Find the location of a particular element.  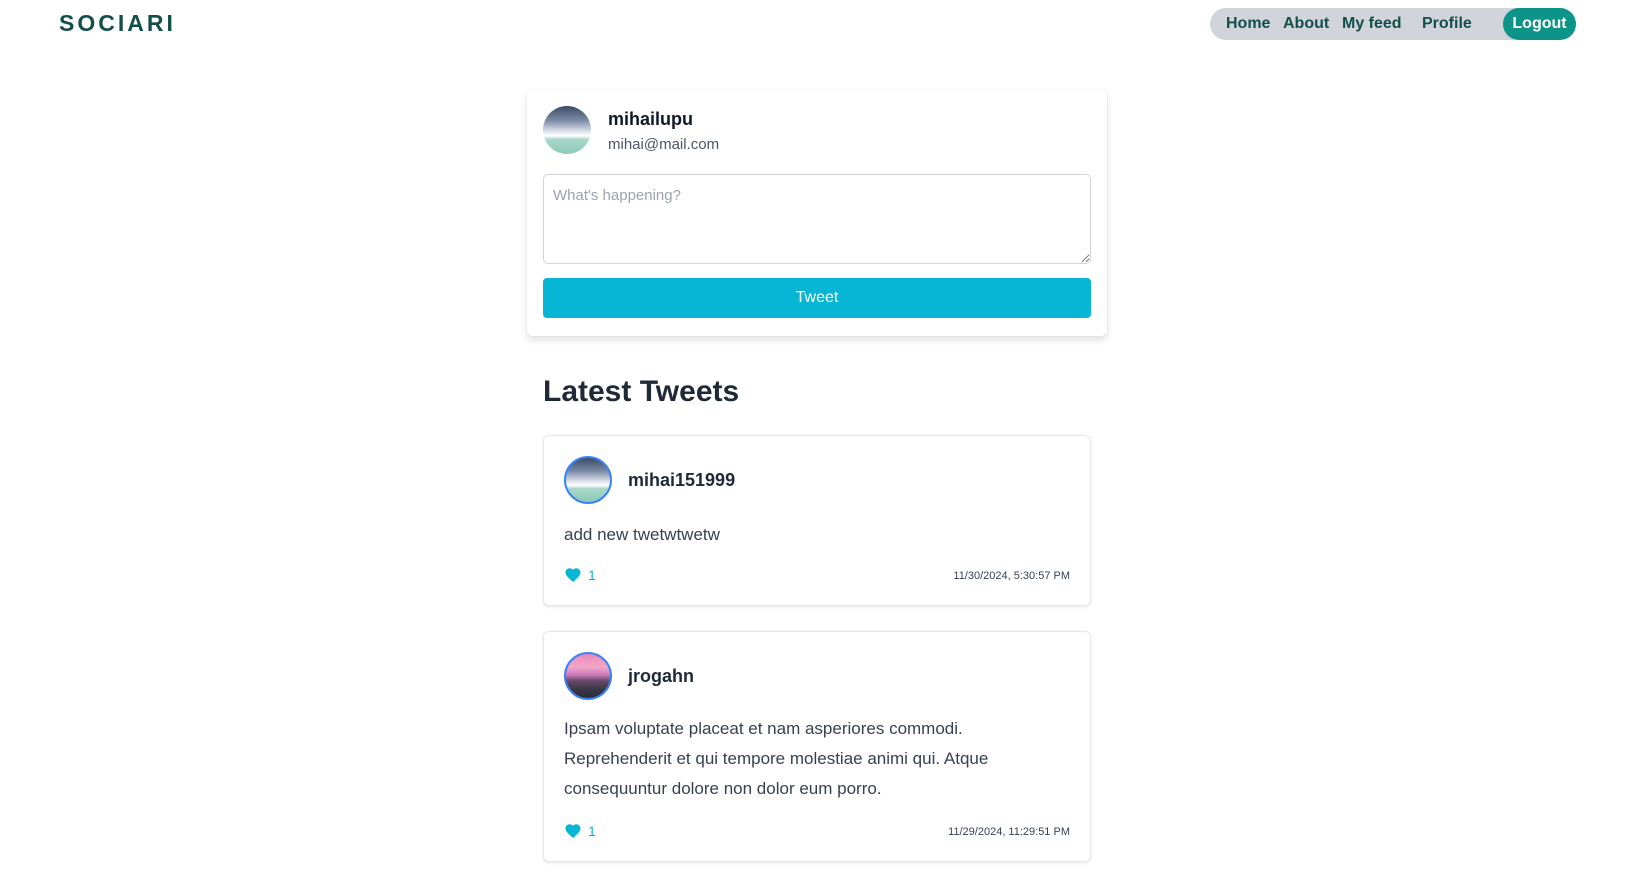

tweet-text: add new twetwtwetw is located at coordinates (642, 534).